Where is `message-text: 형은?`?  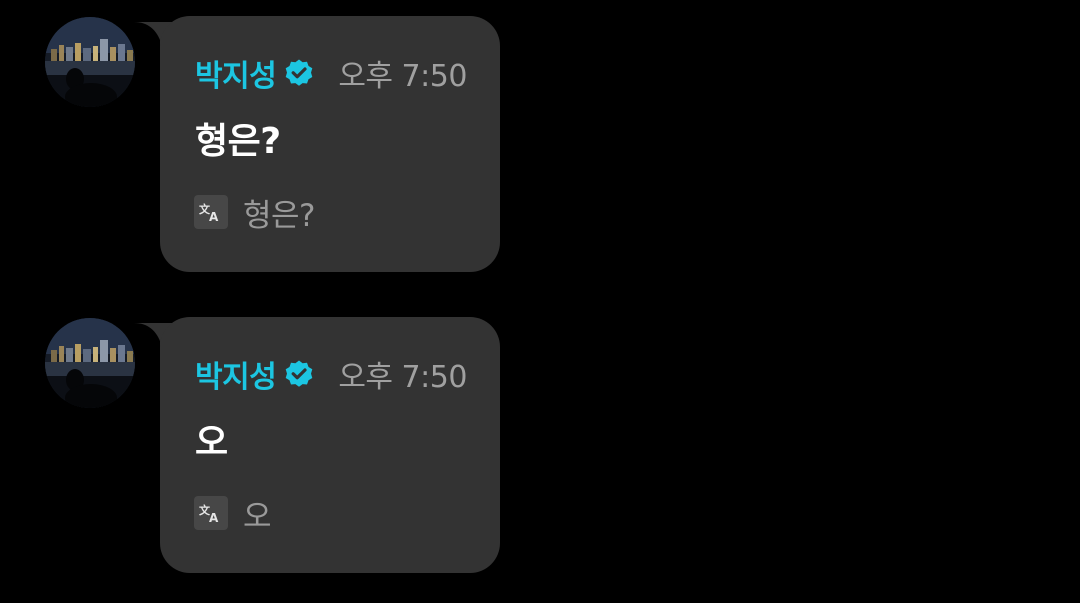 message-text: 형은? is located at coordinates (238, 141).